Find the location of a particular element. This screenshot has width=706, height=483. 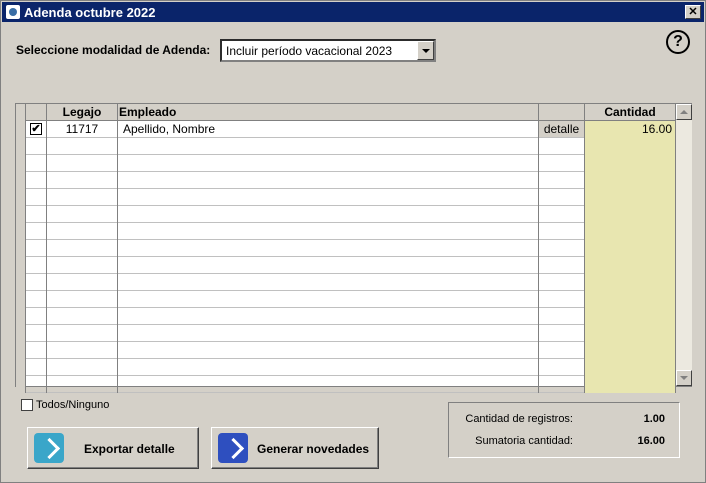

table-row: ✔ 11717 Apellido, Nombre detalle 16.00 is located at coordinates (346, 129).